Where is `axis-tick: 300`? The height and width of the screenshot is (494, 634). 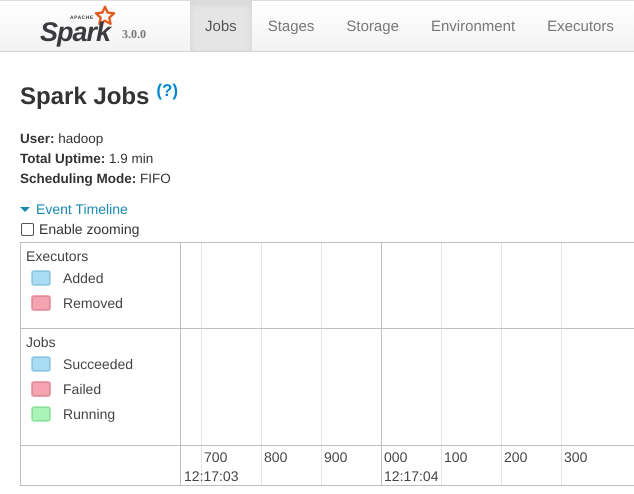
axis-tick: 300 is located at coordinates (576, 457).